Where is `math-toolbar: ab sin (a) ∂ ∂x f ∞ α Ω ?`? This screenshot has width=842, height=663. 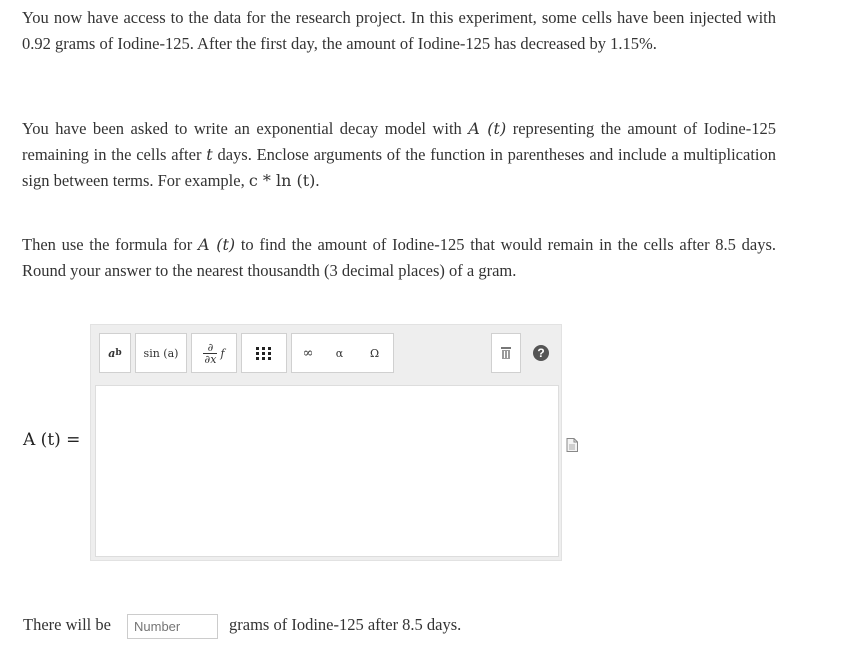 math-toolbar: ab sin (a) ∂ ∂x f ∞ α Ω ? is located at coordinates (326, 354).